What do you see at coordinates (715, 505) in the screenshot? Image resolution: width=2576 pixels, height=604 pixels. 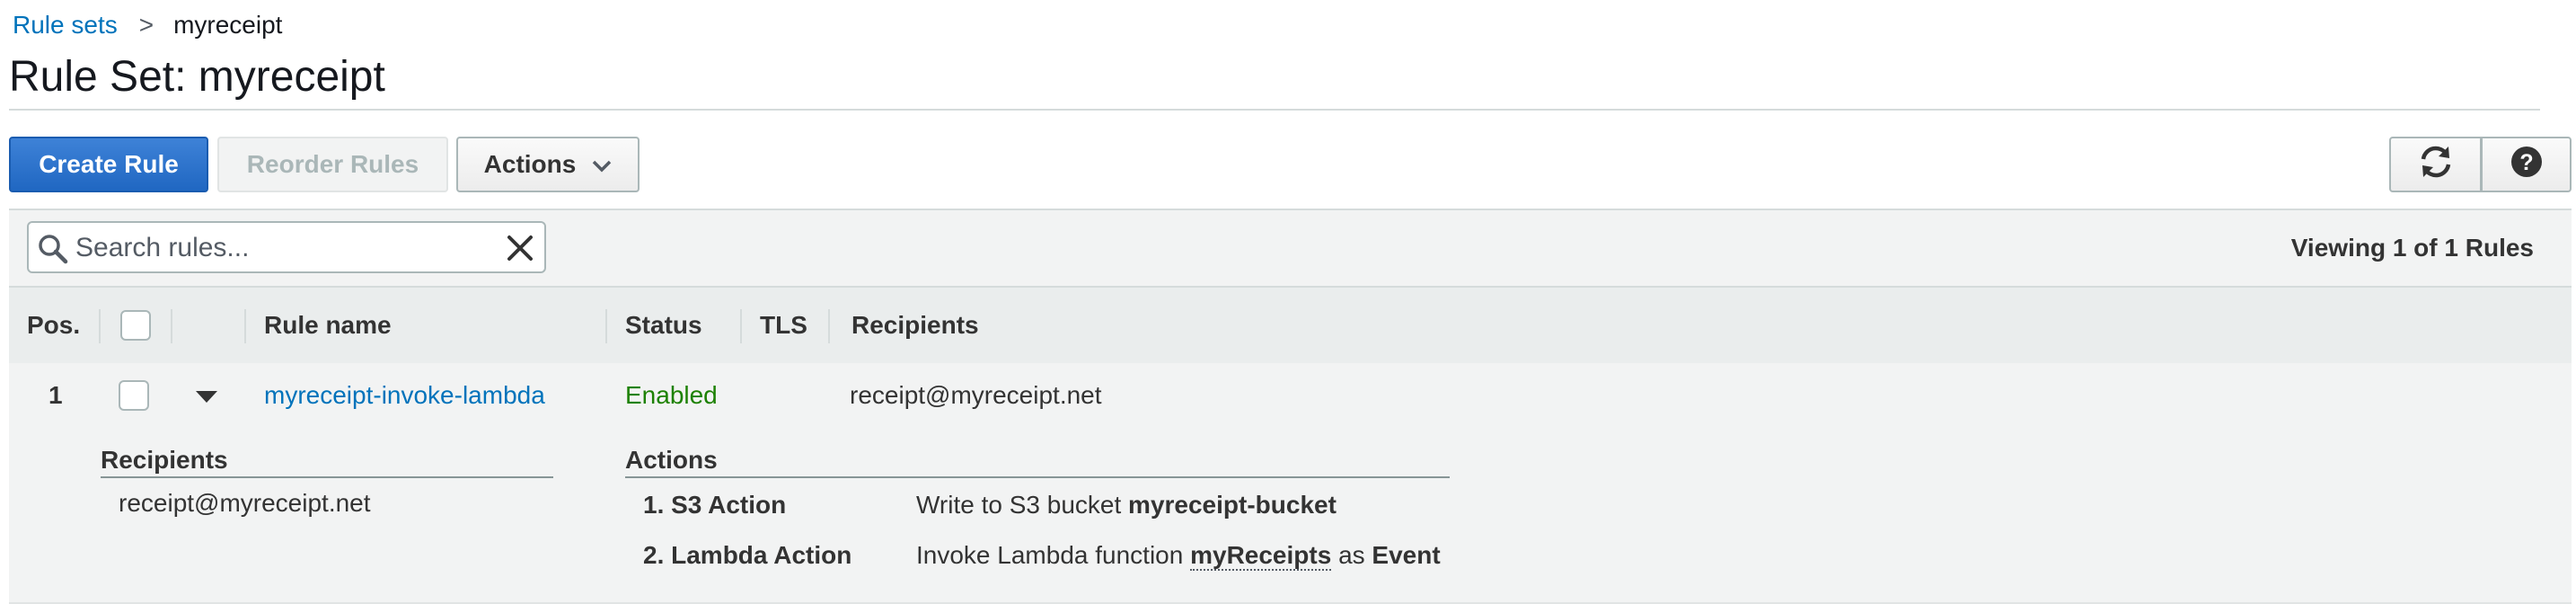 I see `action-label-s3: 1. S3 Action` at bounding box center [715, 505].